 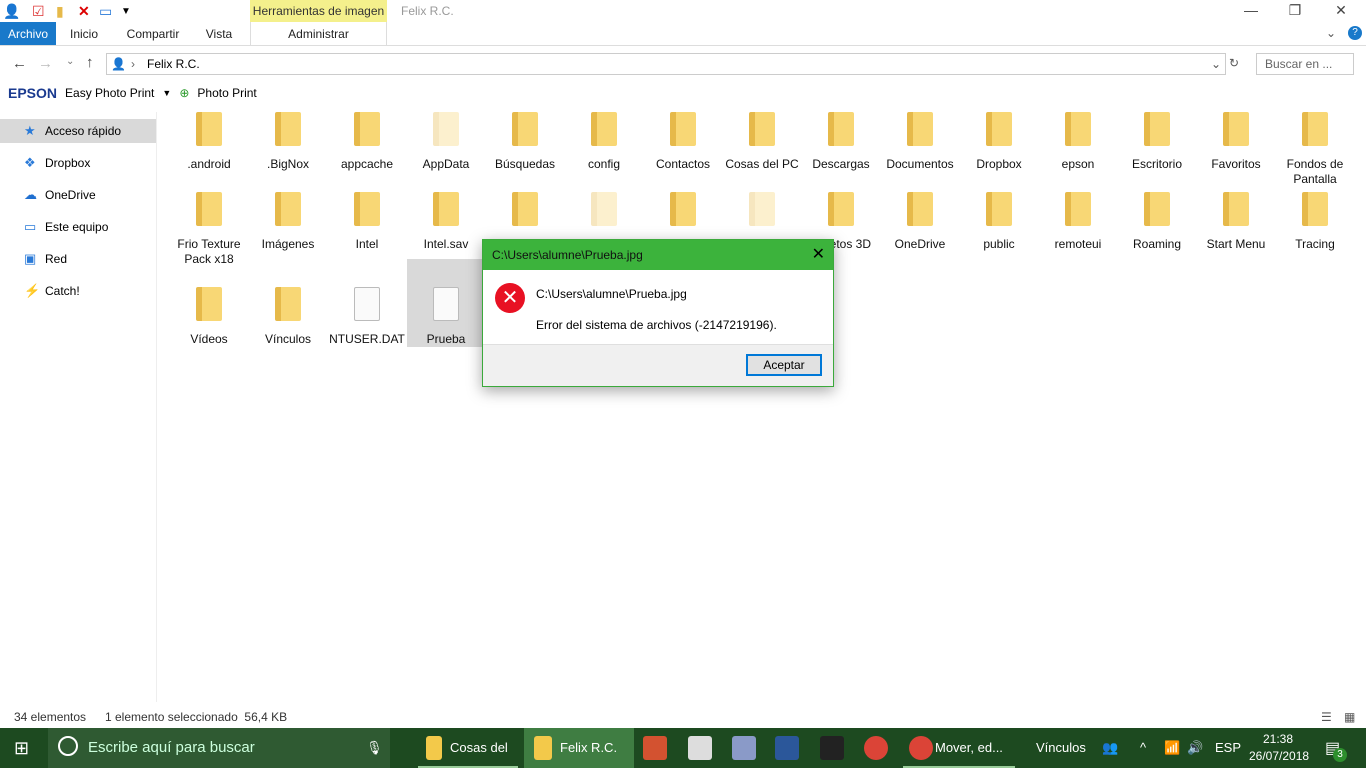 I want to click on expand-ribbon-icon: ⌄, so click(x=1331, y=33).